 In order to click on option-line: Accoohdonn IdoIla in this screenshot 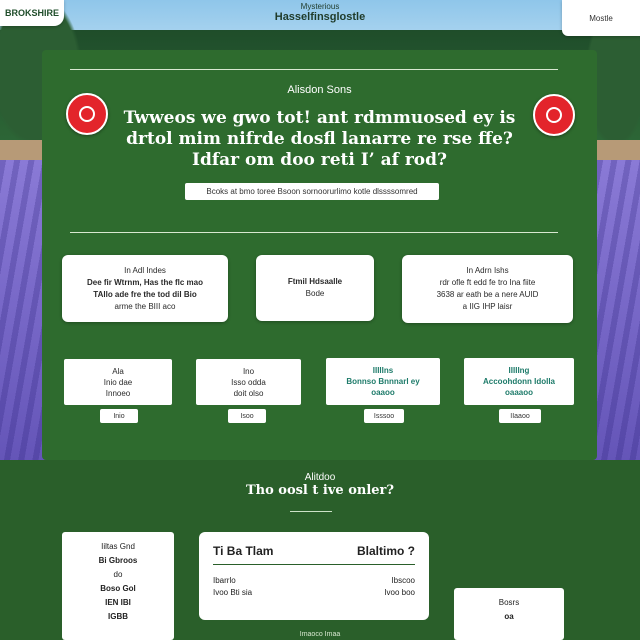, I will do `click(519, 381)`.